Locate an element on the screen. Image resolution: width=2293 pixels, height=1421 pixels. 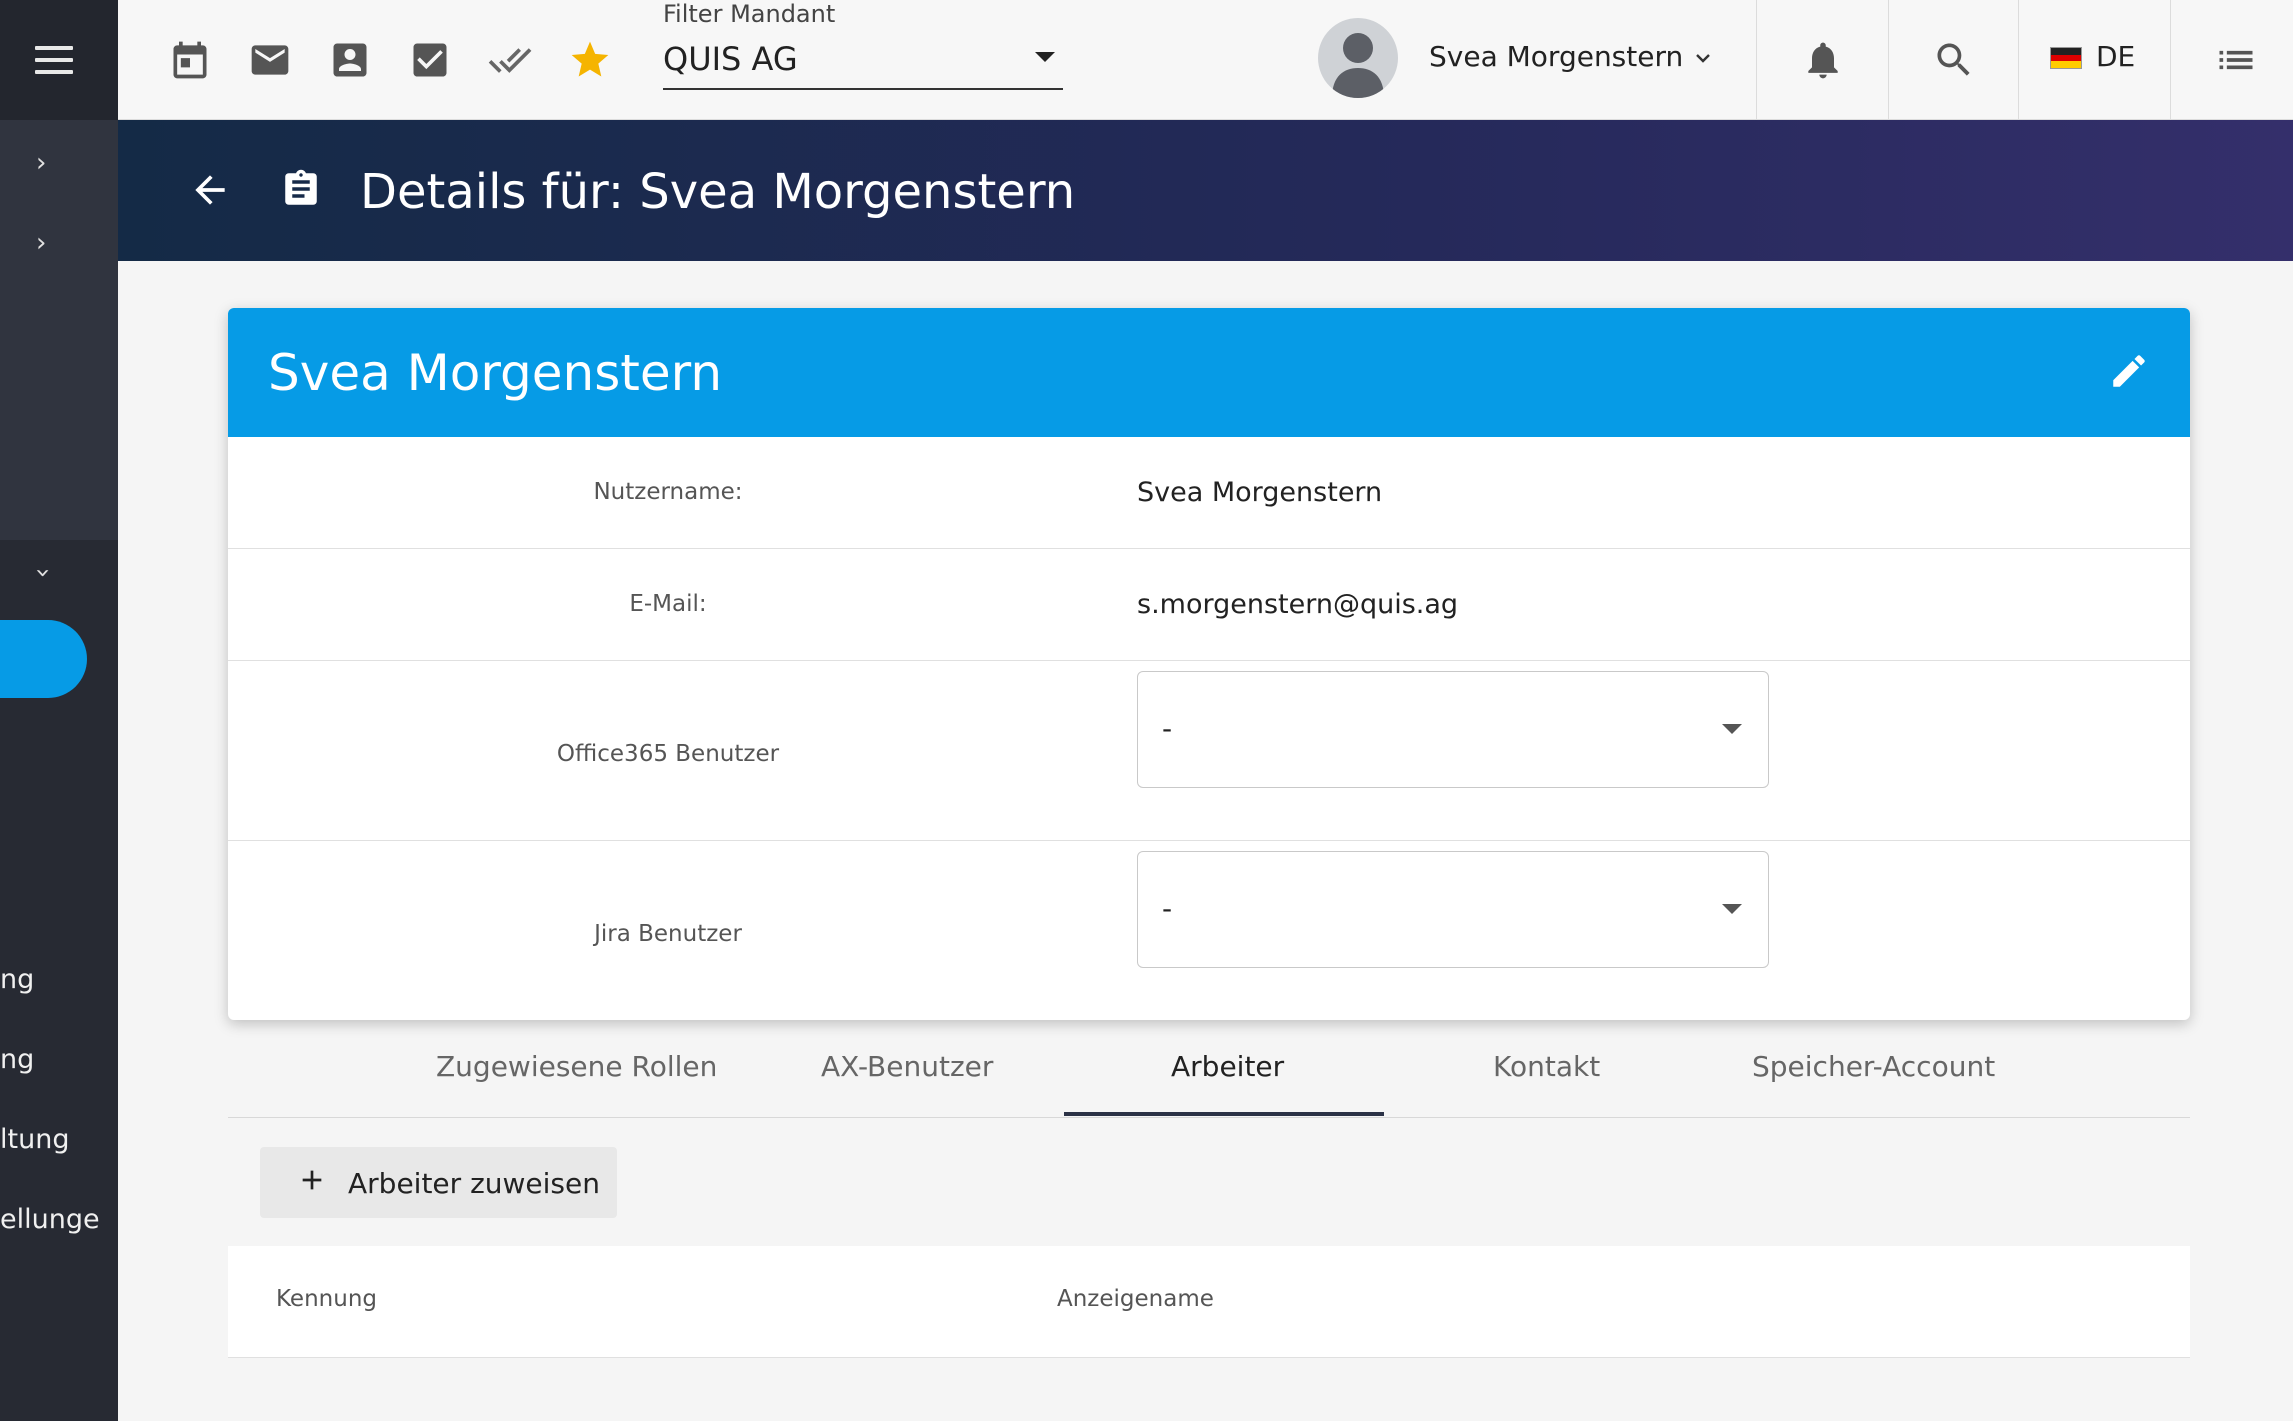
language-switcher: DE is located at coordinates (2092, 56).